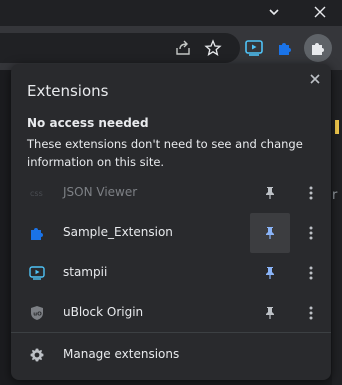  What do you see at coordinates (121, 354) in the screenshot?
I see `manage-extensions-label: Manage extensions` at bounding box center [121, 354].